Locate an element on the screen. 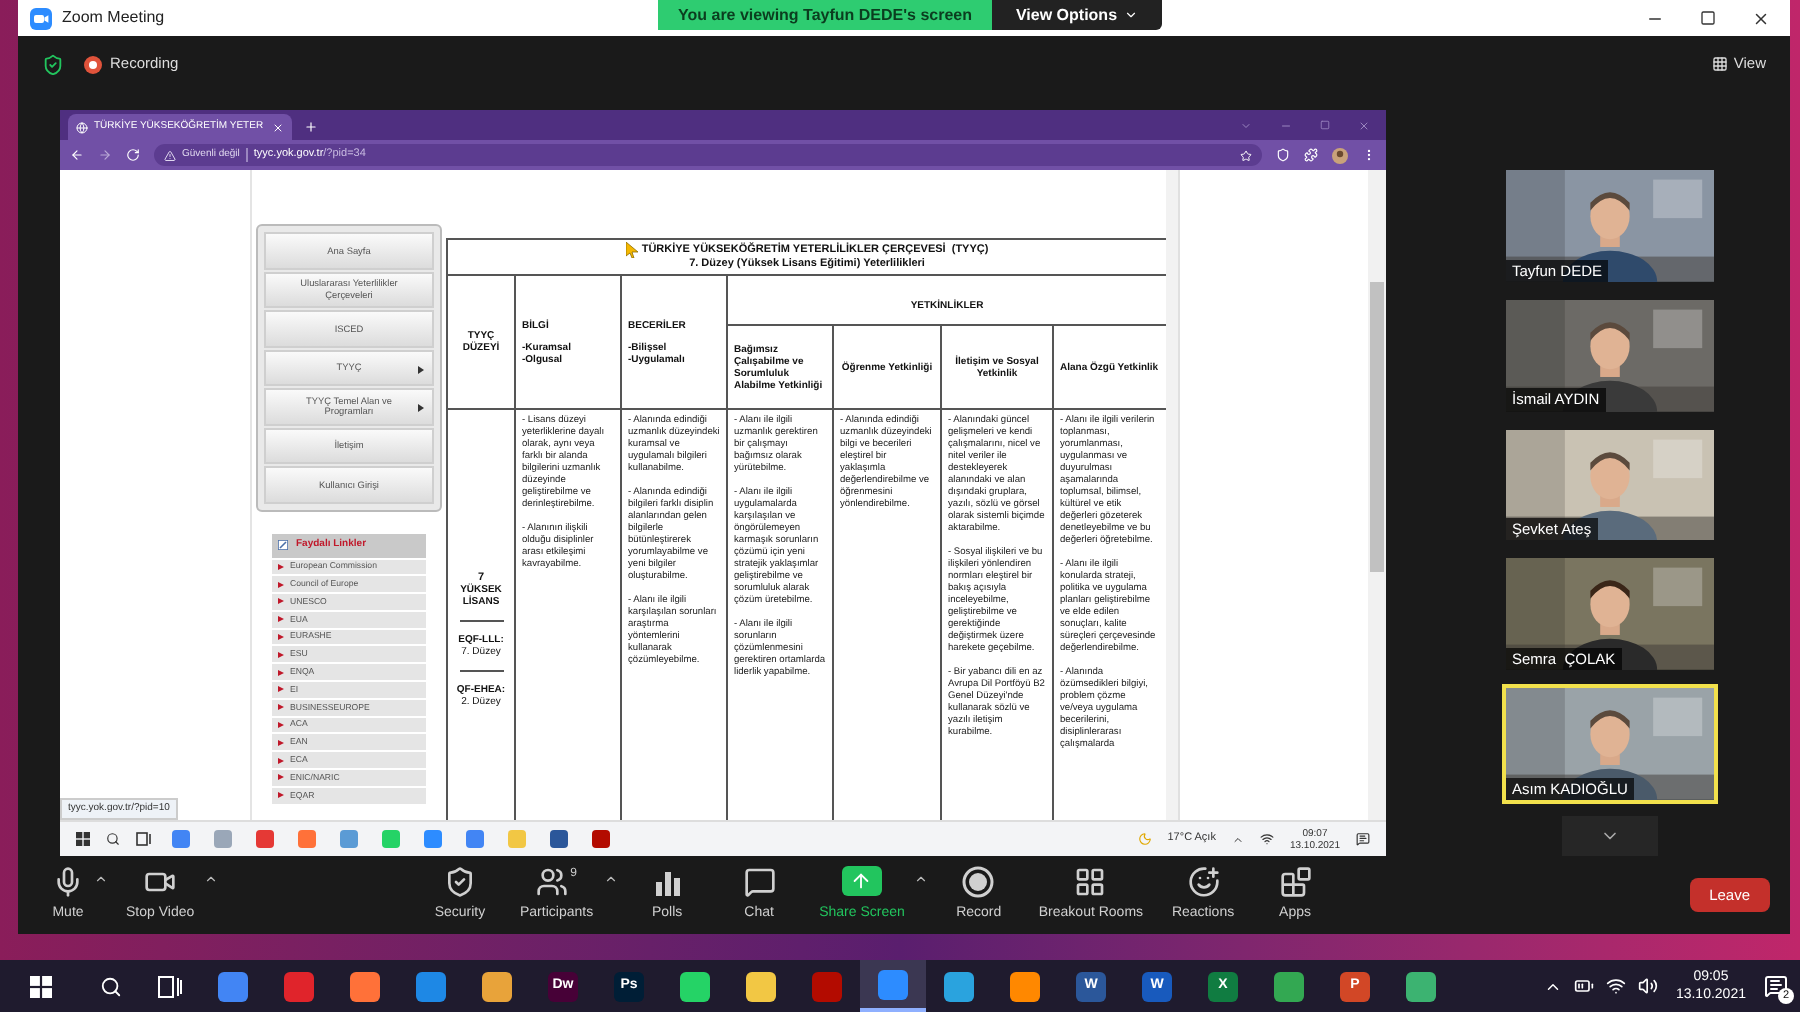 The image size is (1800, 1012). globe-icon is located at coordinates (82, 127).